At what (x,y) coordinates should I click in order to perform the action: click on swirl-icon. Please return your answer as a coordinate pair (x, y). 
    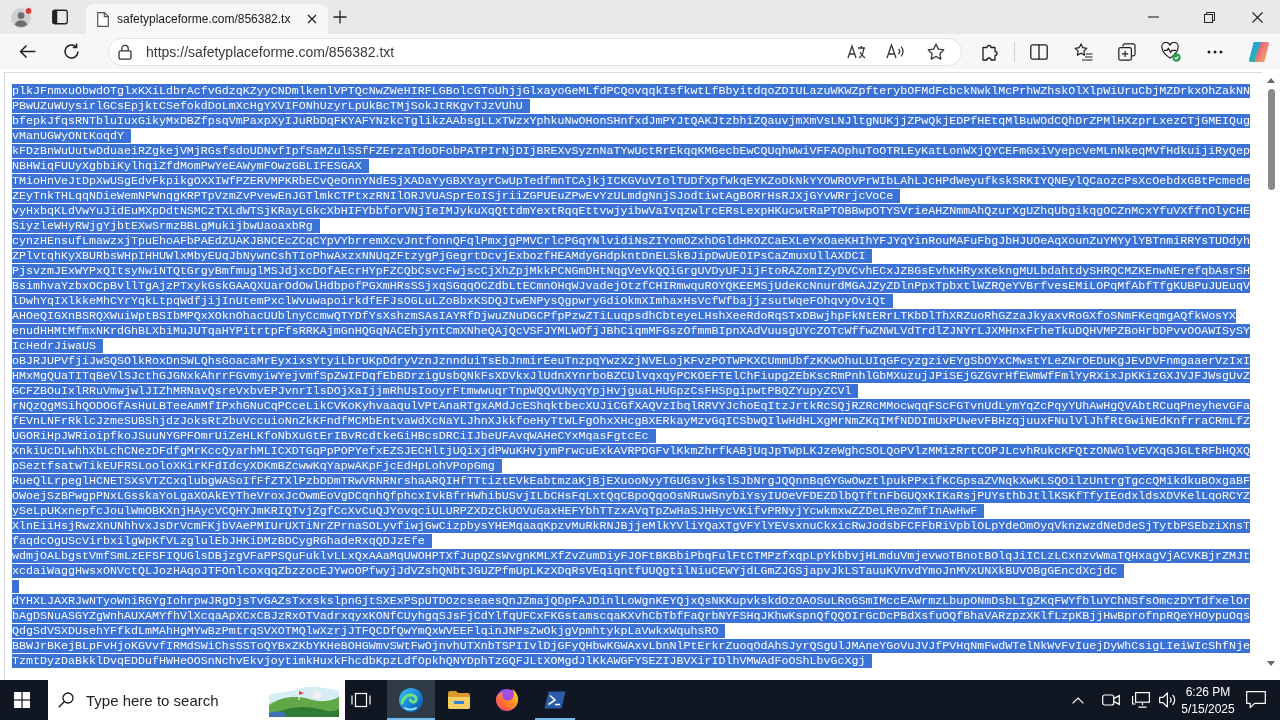
    Looking at the image, I should click on (411, 700).